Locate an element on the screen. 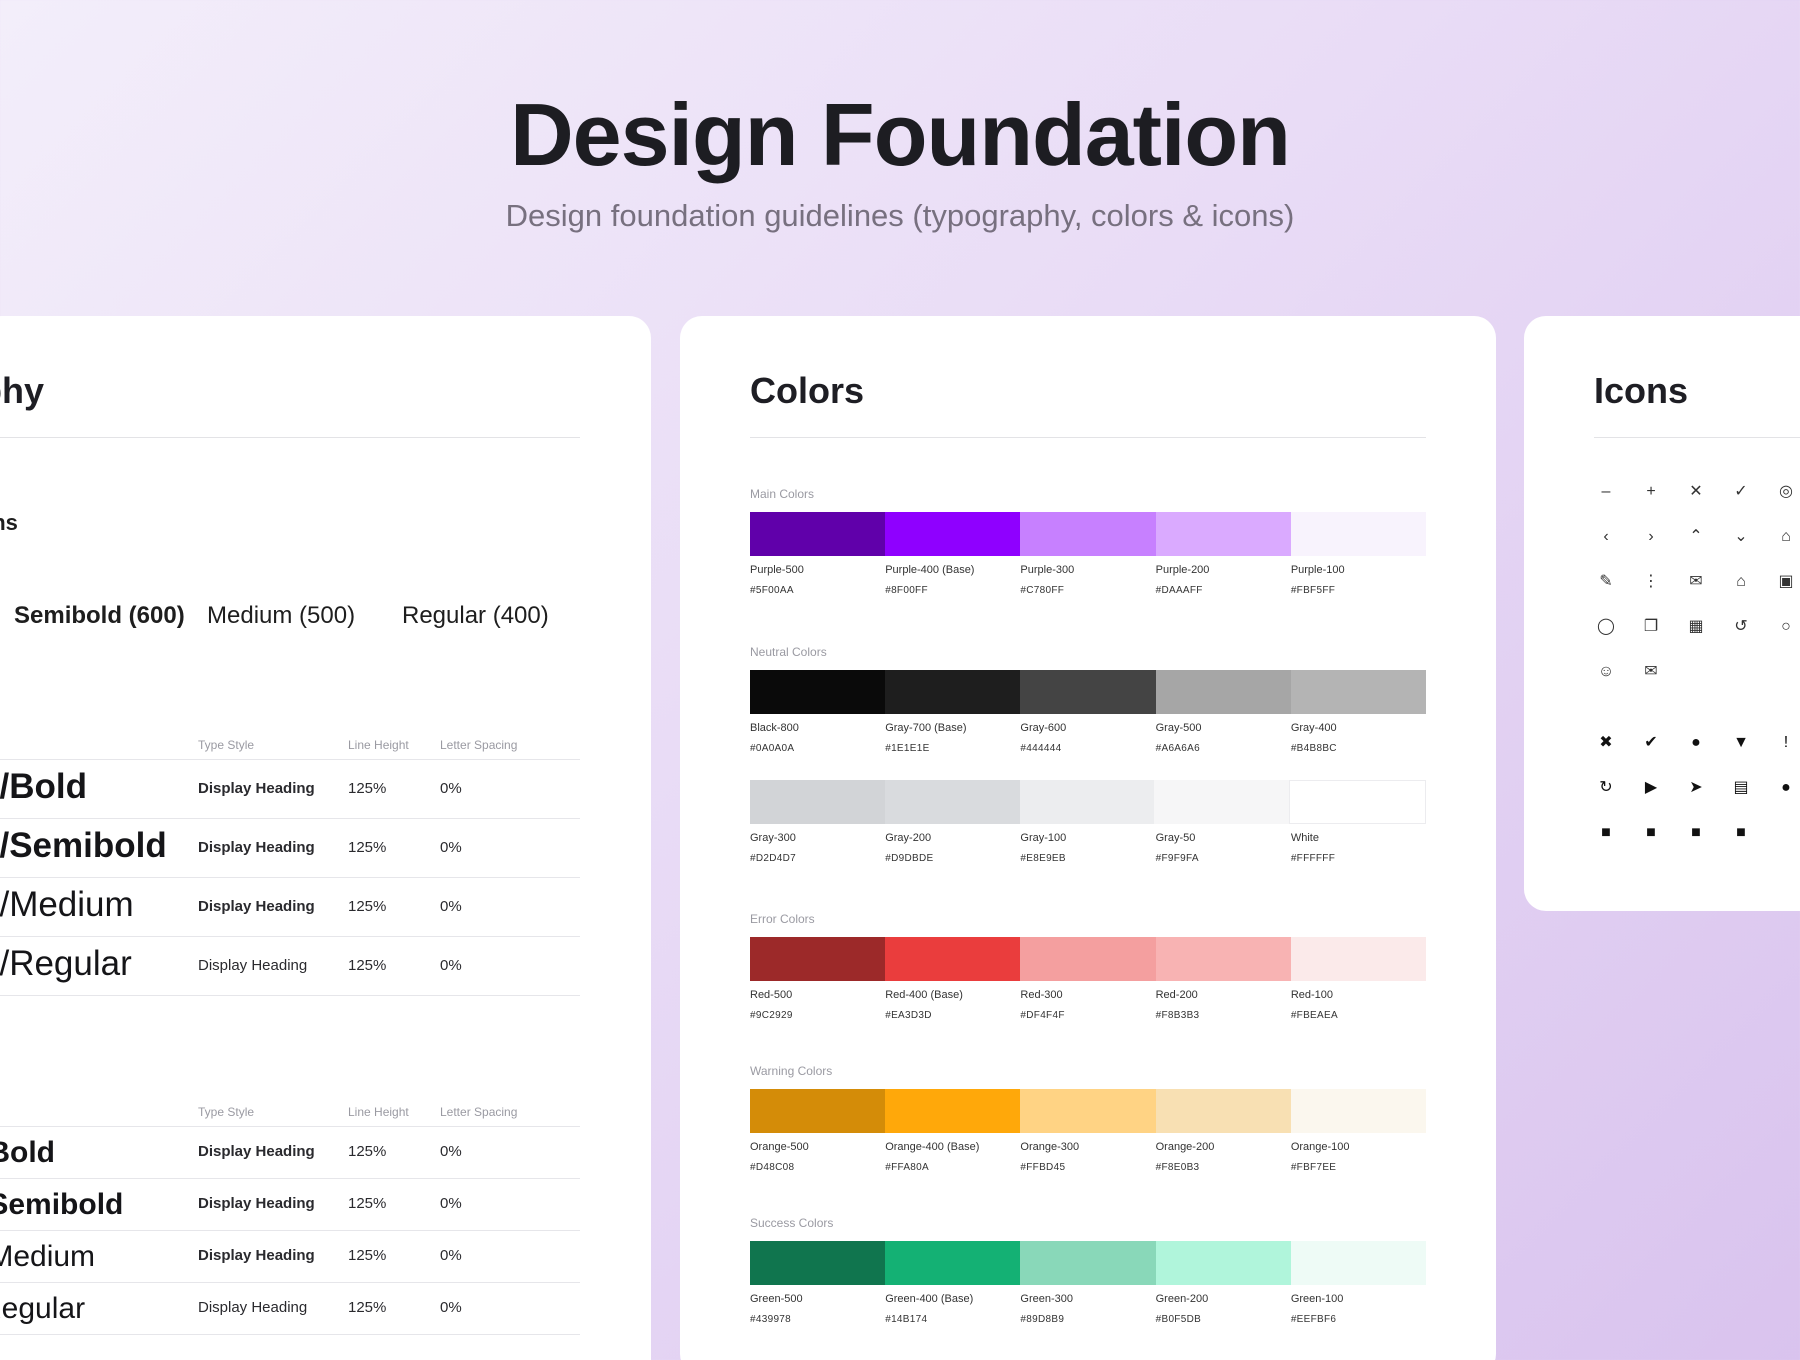 The image size is (1800, 1360). check-icon: ✓ is located at coordinates (1741, 492).